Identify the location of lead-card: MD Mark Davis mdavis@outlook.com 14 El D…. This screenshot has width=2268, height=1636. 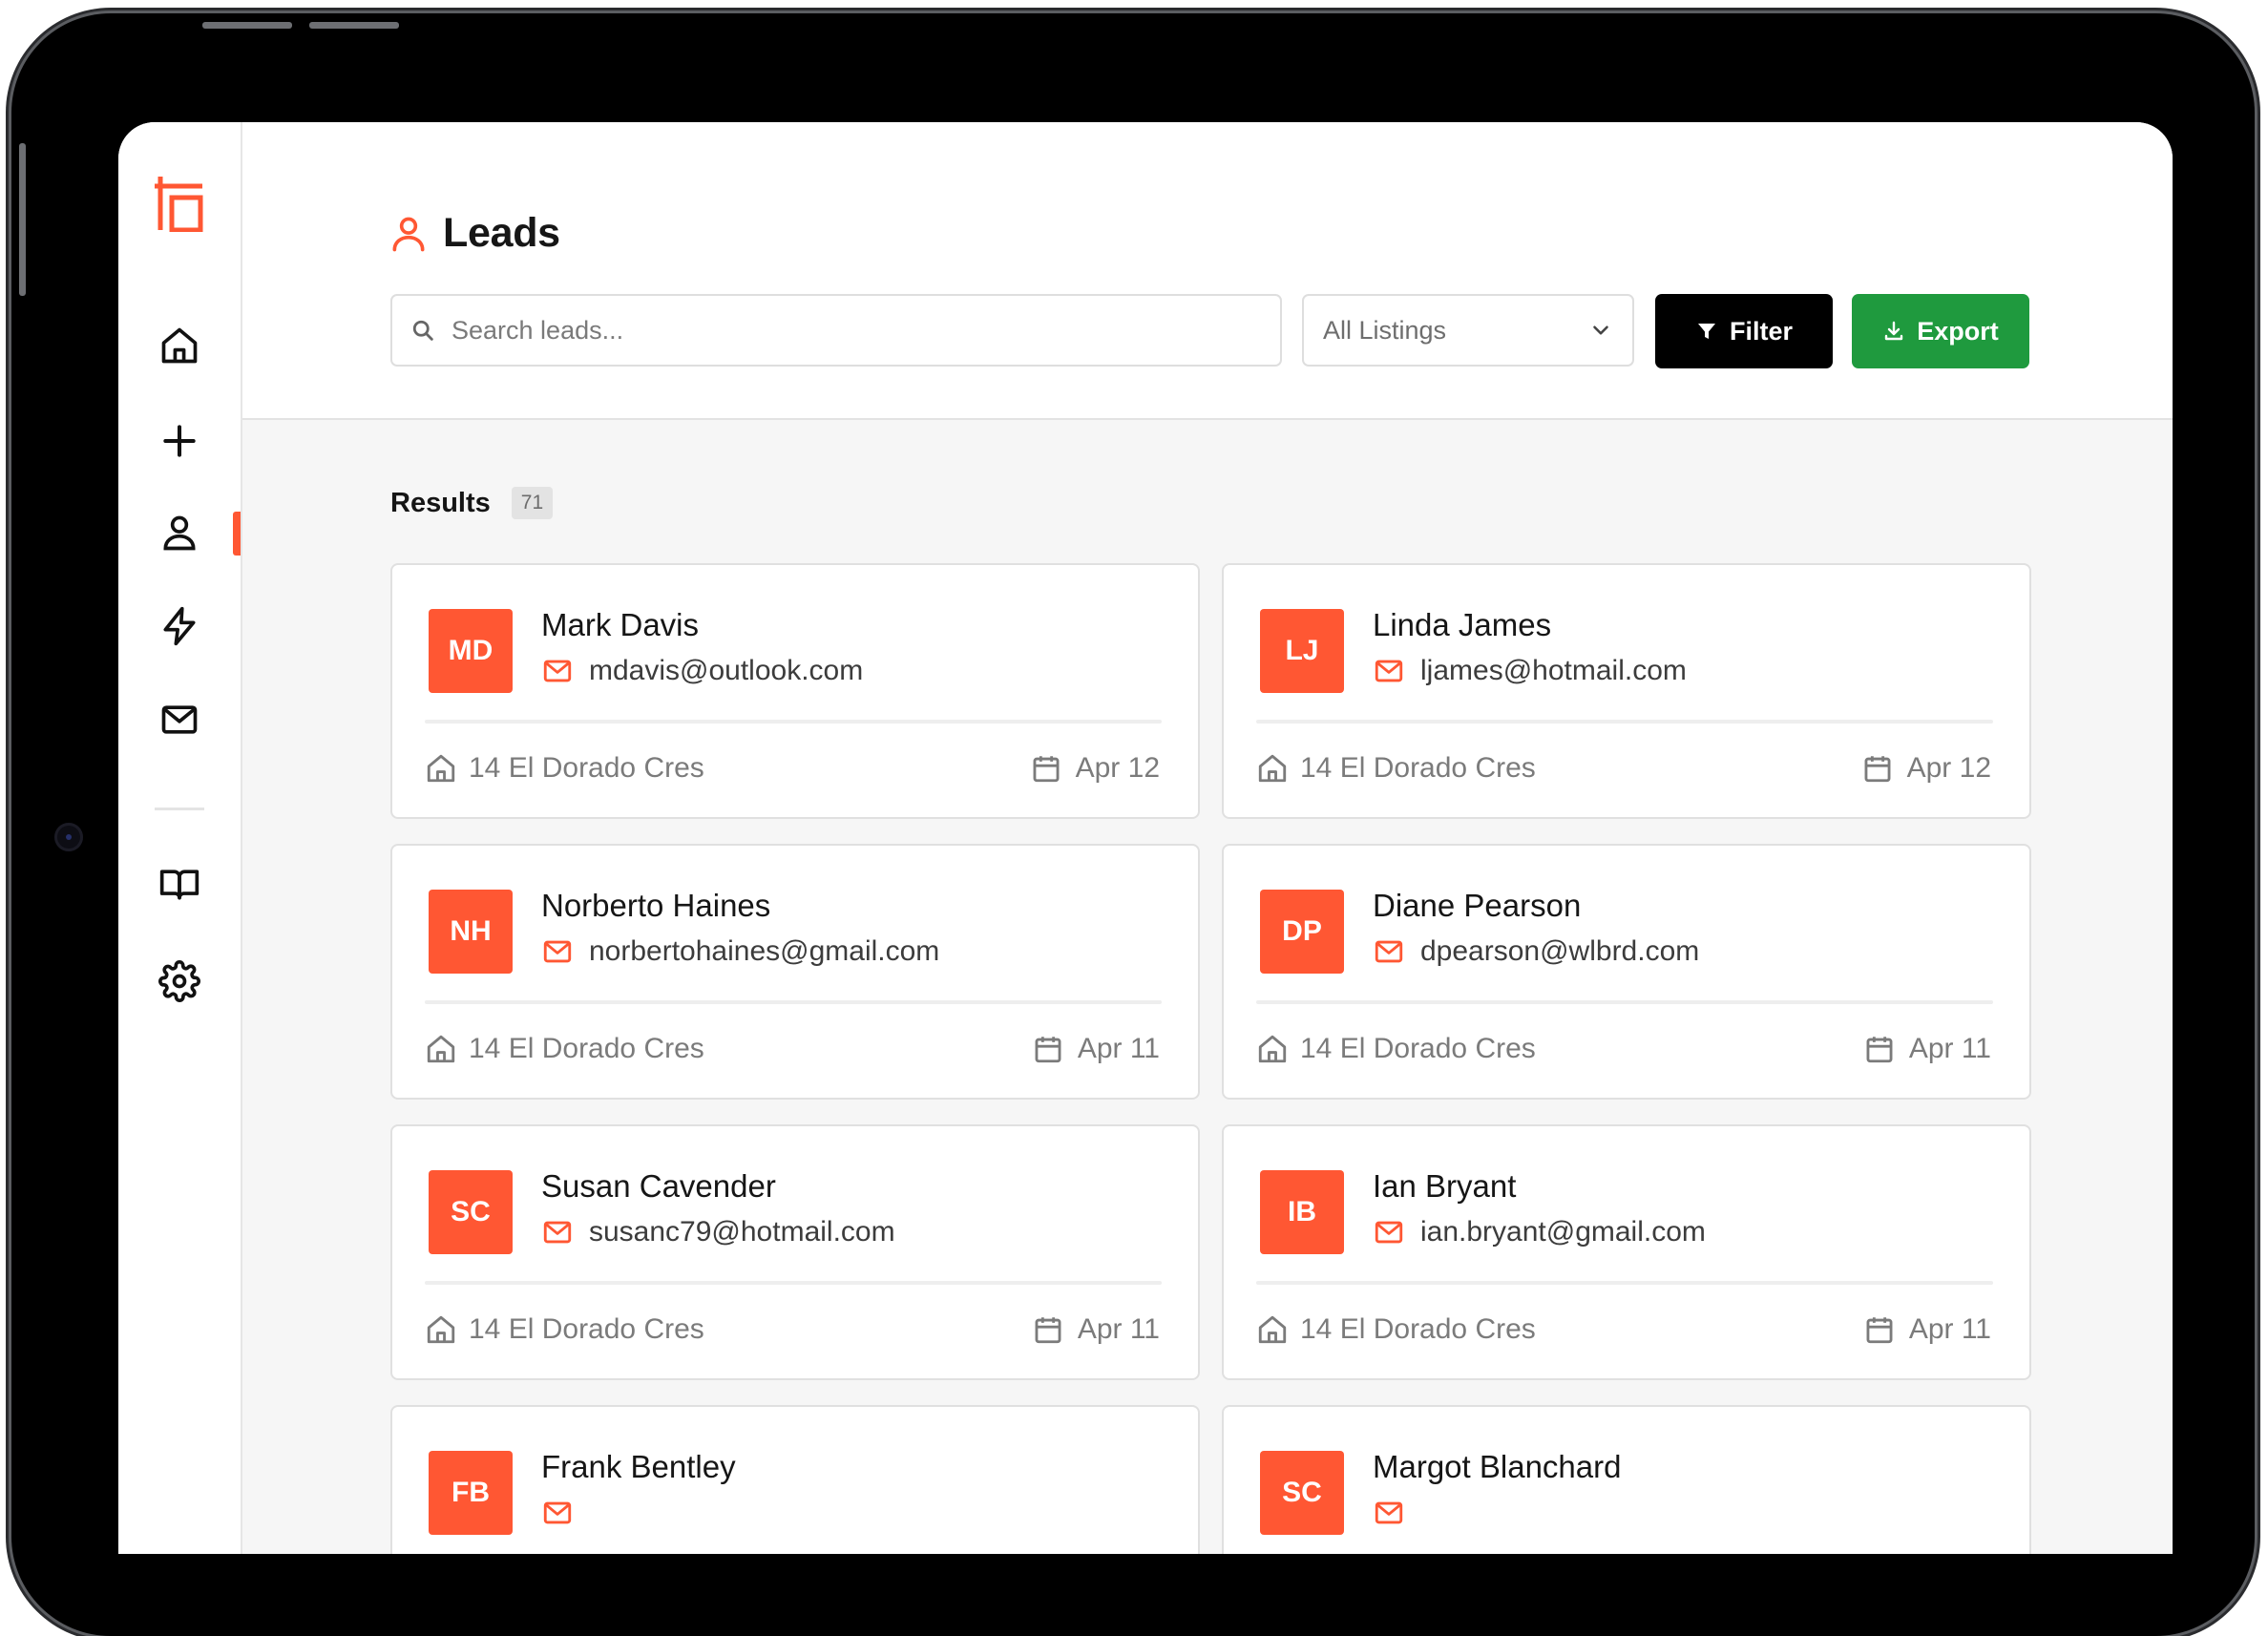
(795, 691).